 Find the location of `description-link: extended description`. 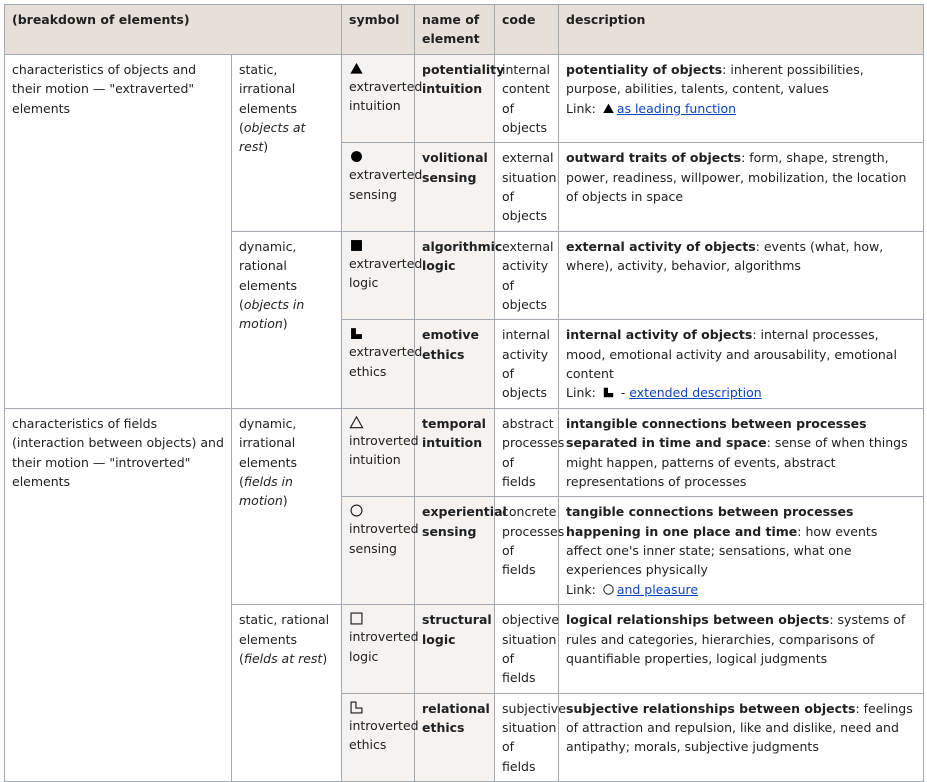

description-link: extended description is located at coordinates (695, 392).